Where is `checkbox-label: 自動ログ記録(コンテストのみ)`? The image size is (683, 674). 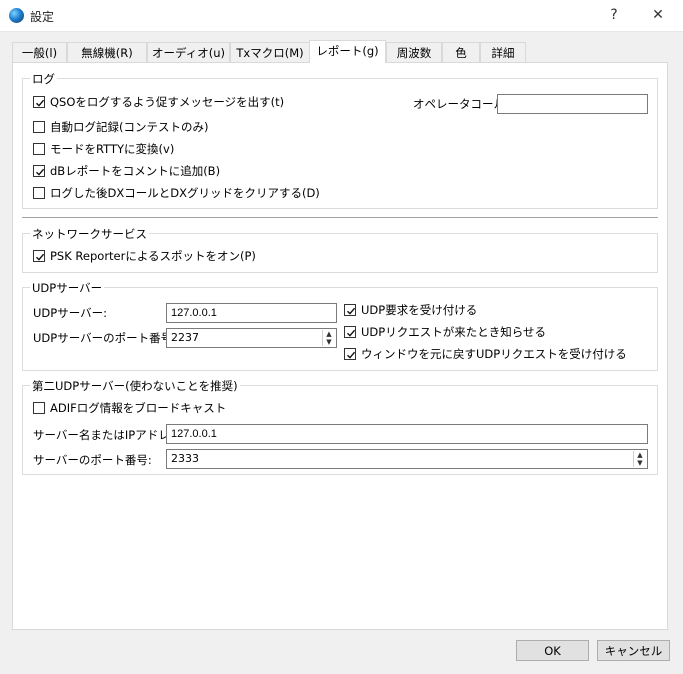 checkbox-label: 自動ログ記録(コンテストのみ) is located at coordinates (129, 127).